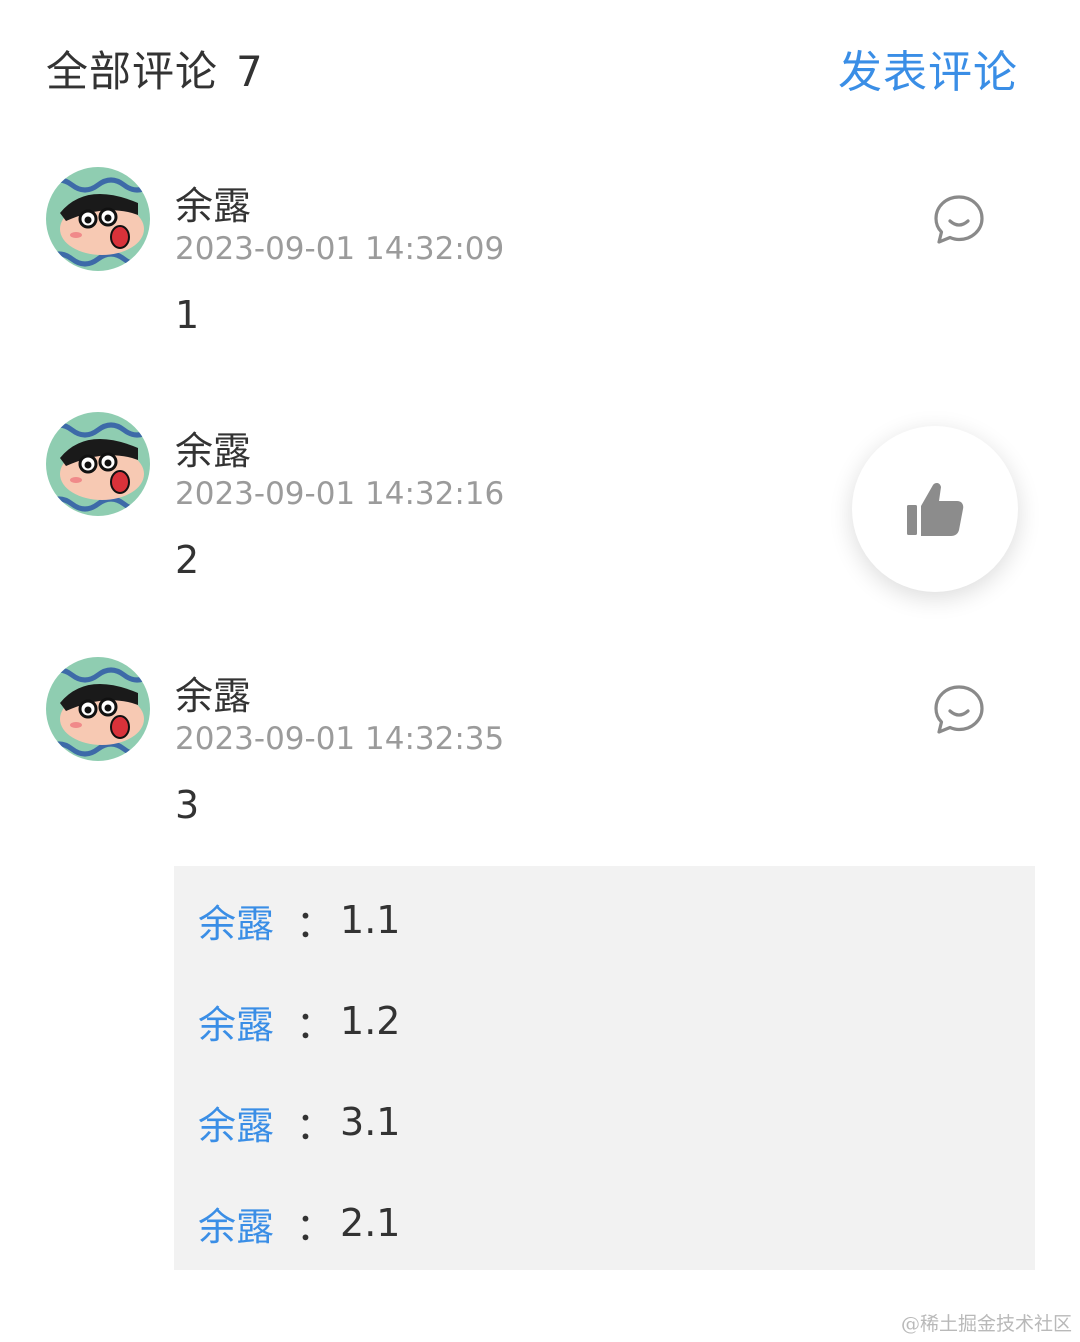 This screenshot has height=1342, width=1080. Describe the element at coordinates (250, 71) in the screenshot. I see `comments-count: 7` at that location.